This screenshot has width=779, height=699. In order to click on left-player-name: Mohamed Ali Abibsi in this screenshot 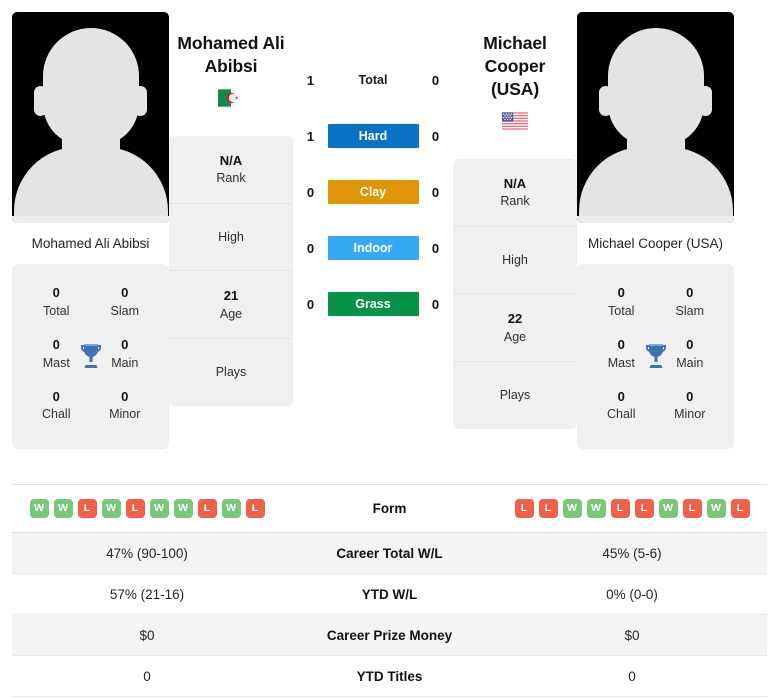, I will do `click(231, 55)`.